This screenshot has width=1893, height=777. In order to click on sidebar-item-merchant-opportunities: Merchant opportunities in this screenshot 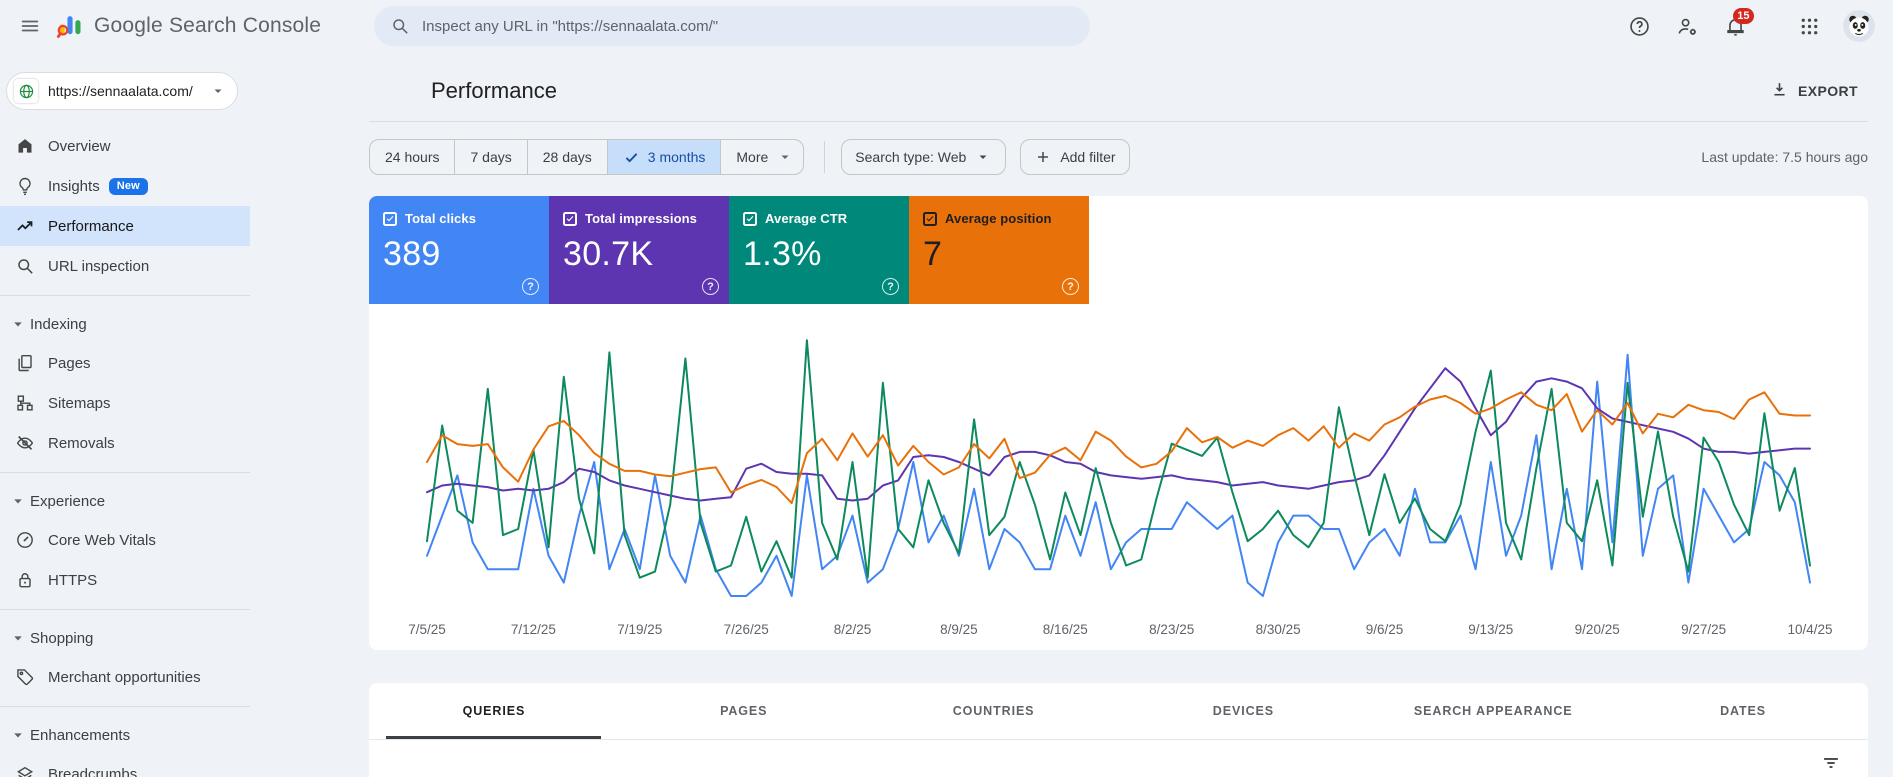, I will do `click(125, 677)`.